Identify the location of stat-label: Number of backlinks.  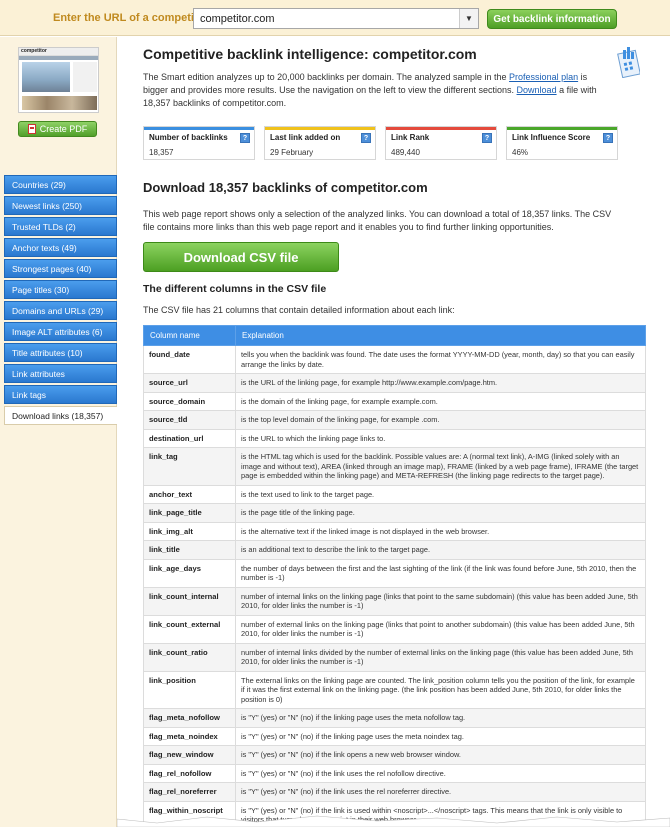
(188, 137).